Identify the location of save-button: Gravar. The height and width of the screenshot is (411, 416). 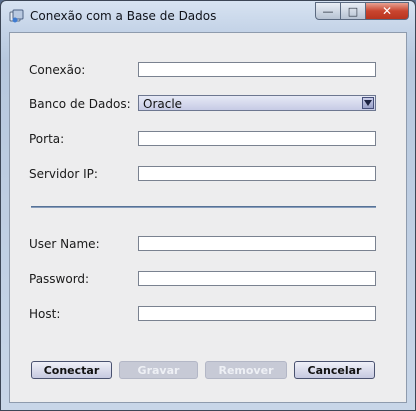
(158, 370).